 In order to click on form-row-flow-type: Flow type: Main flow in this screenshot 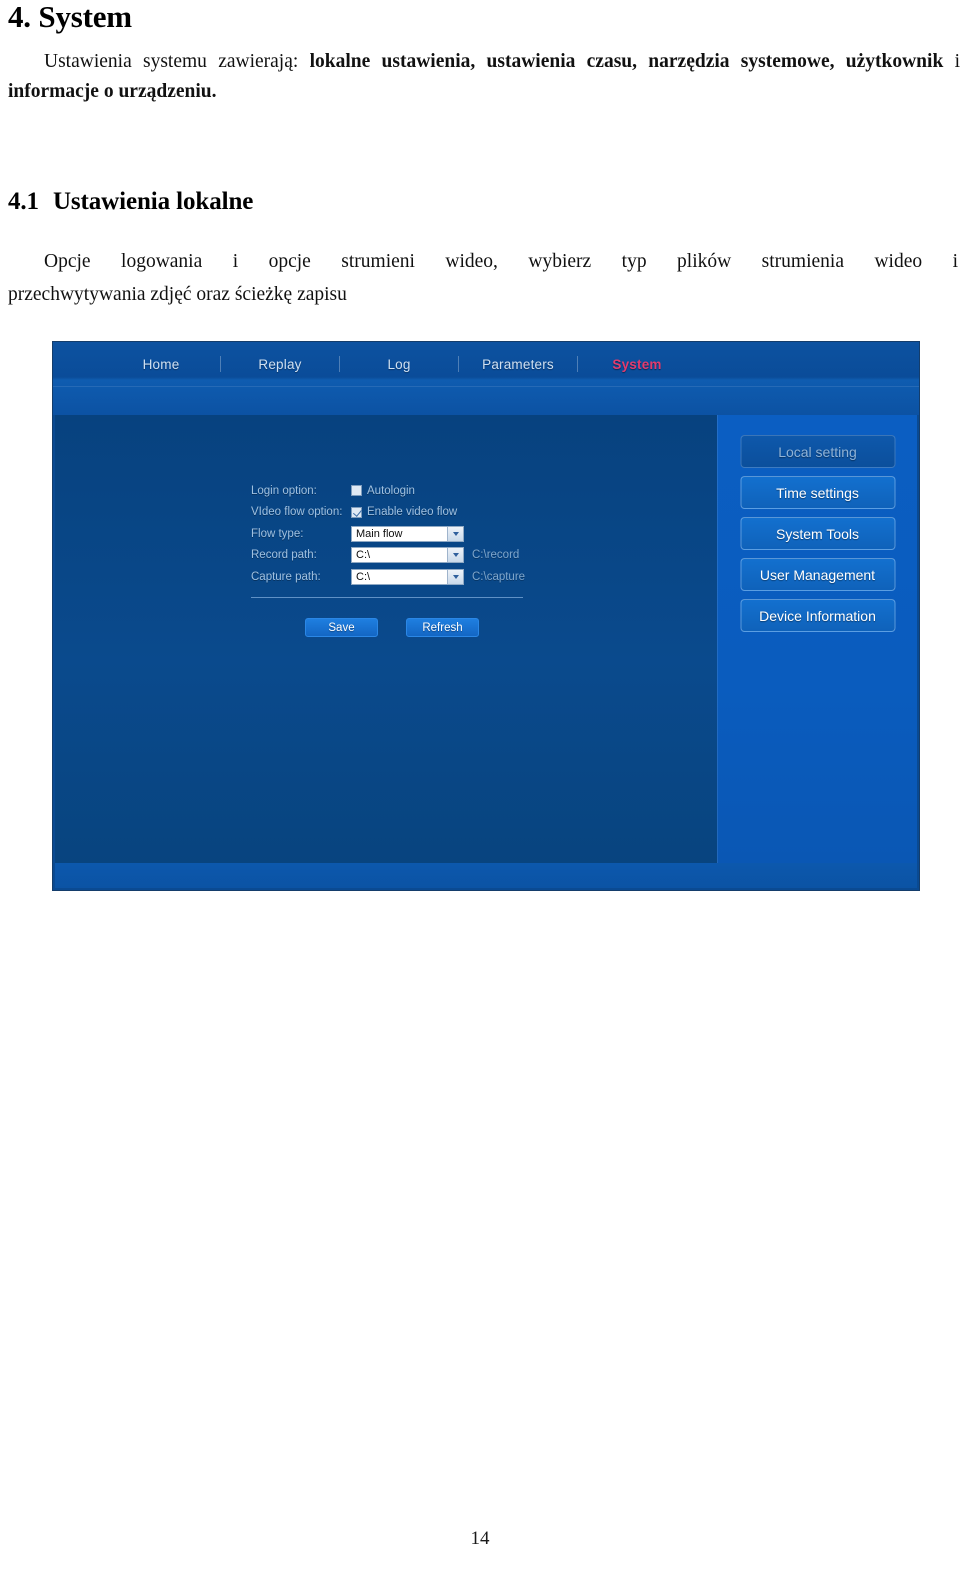, I will do `click(451, 534)`.